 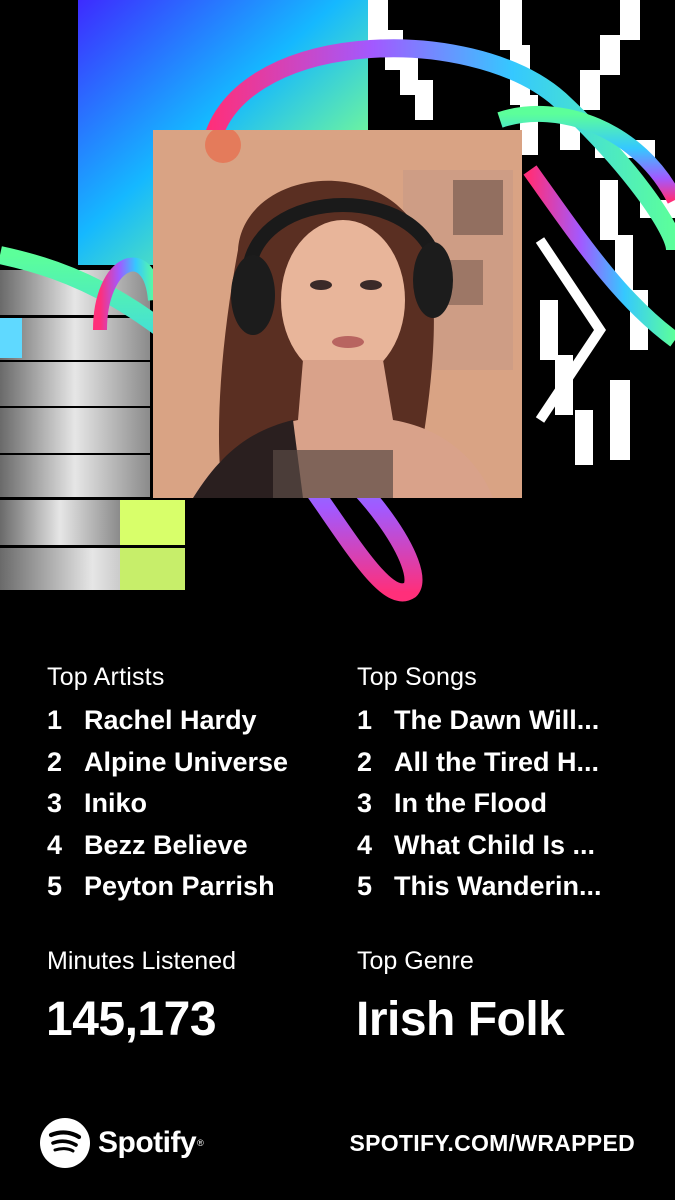 I want to click on list-item: 1 Rachel Hardy, so click(x=167, y=721).